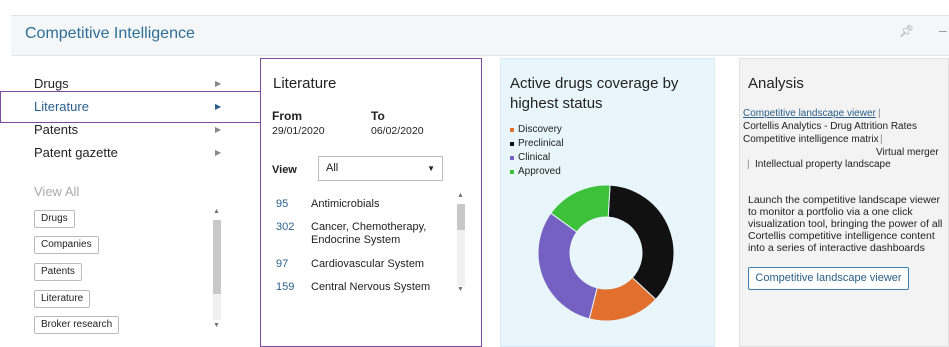 The height and width of the screenshot is (347, 949). Describe the element at coordinates (369, 233) in the screenshot. I see `row-label: Cancer, Chemotherapy, Endocrine System` at that location.